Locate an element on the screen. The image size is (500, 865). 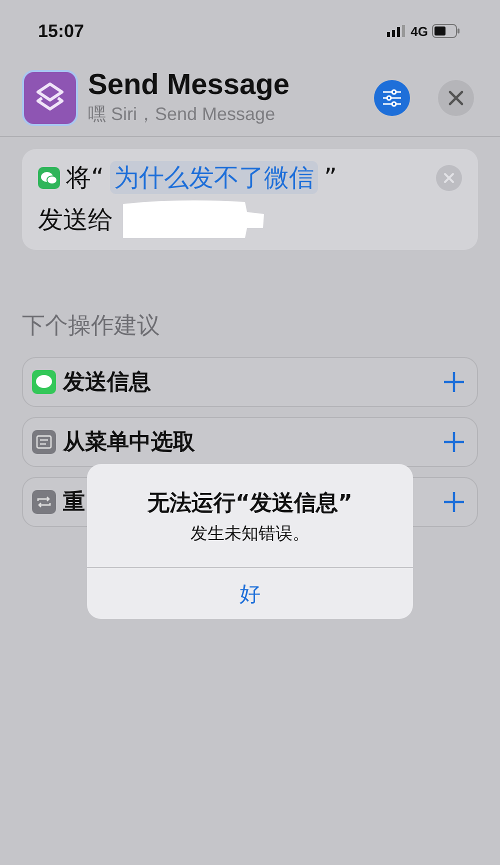
shortcuts-app-icon is located at coordinates (50, 98).